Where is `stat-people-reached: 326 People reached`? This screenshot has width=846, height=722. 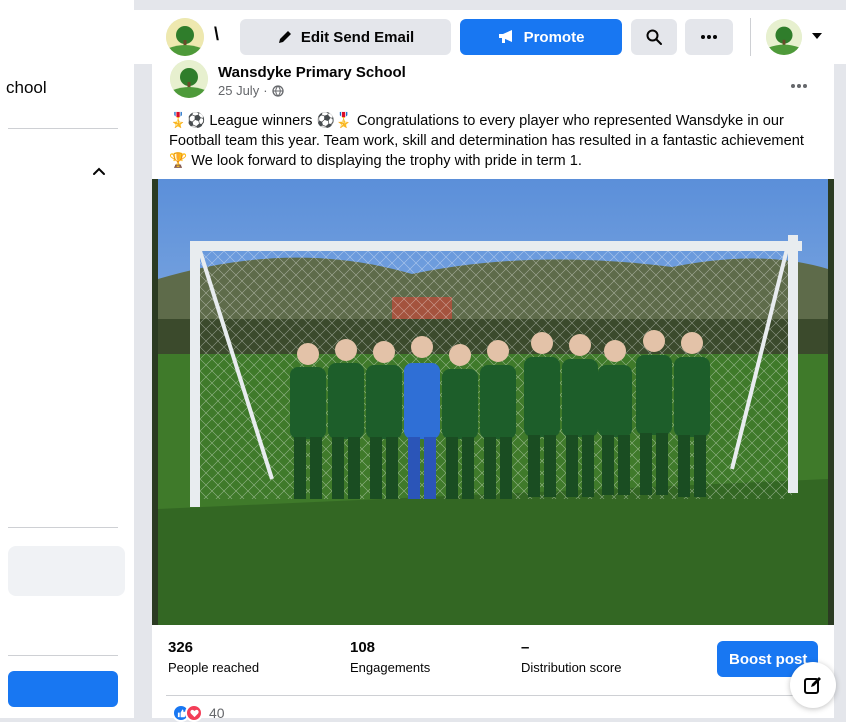
stat-people-reached: 326 People reached is located at coordinates (213, 657).